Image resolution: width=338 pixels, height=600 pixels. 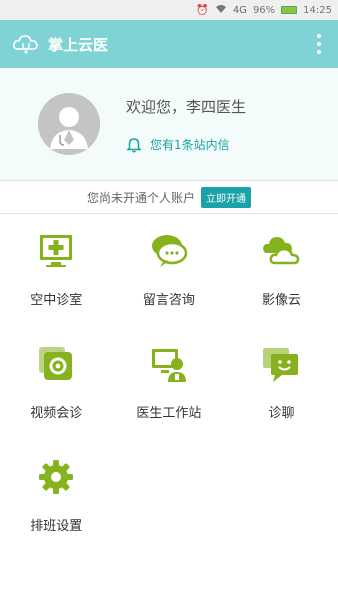 I want to click on menu-item-label: 排班设置, so click(x=56, y=526).